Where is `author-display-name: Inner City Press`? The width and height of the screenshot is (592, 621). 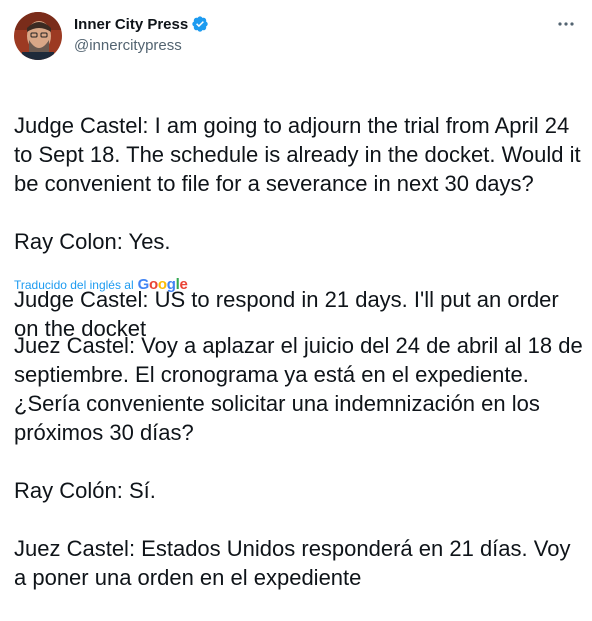
author-display-name: Inner City Press is located at coordinates (131, 24).